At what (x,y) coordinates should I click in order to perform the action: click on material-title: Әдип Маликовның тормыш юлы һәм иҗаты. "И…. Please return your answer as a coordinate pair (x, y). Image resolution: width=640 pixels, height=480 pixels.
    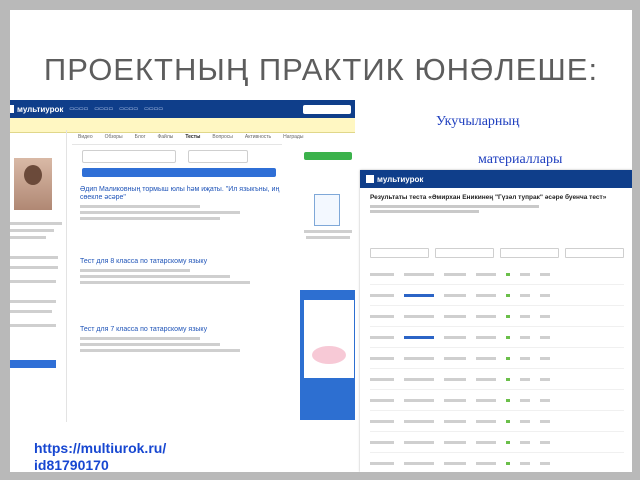
    Looking at the image, I should click on (180, 194).